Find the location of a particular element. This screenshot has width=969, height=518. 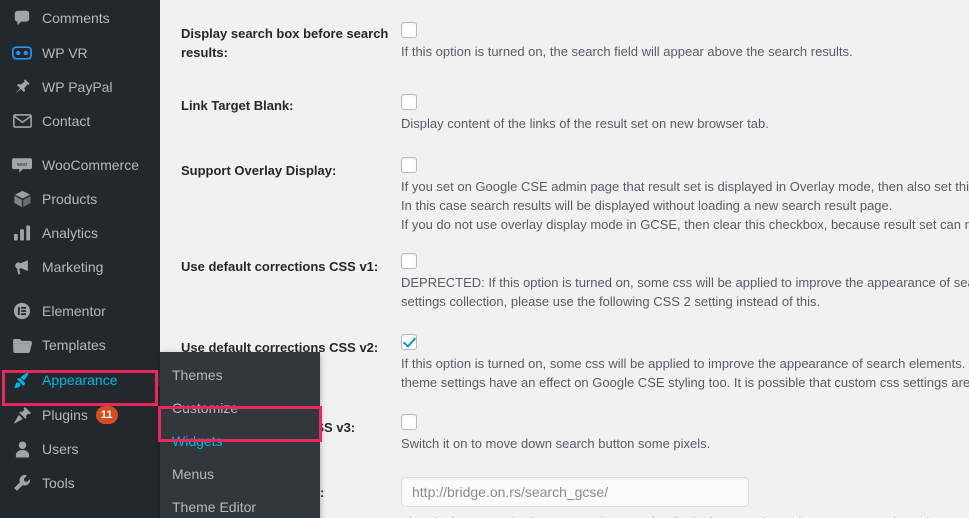

sidebar-item-label: Appearance is located at coordinates (80, 380).